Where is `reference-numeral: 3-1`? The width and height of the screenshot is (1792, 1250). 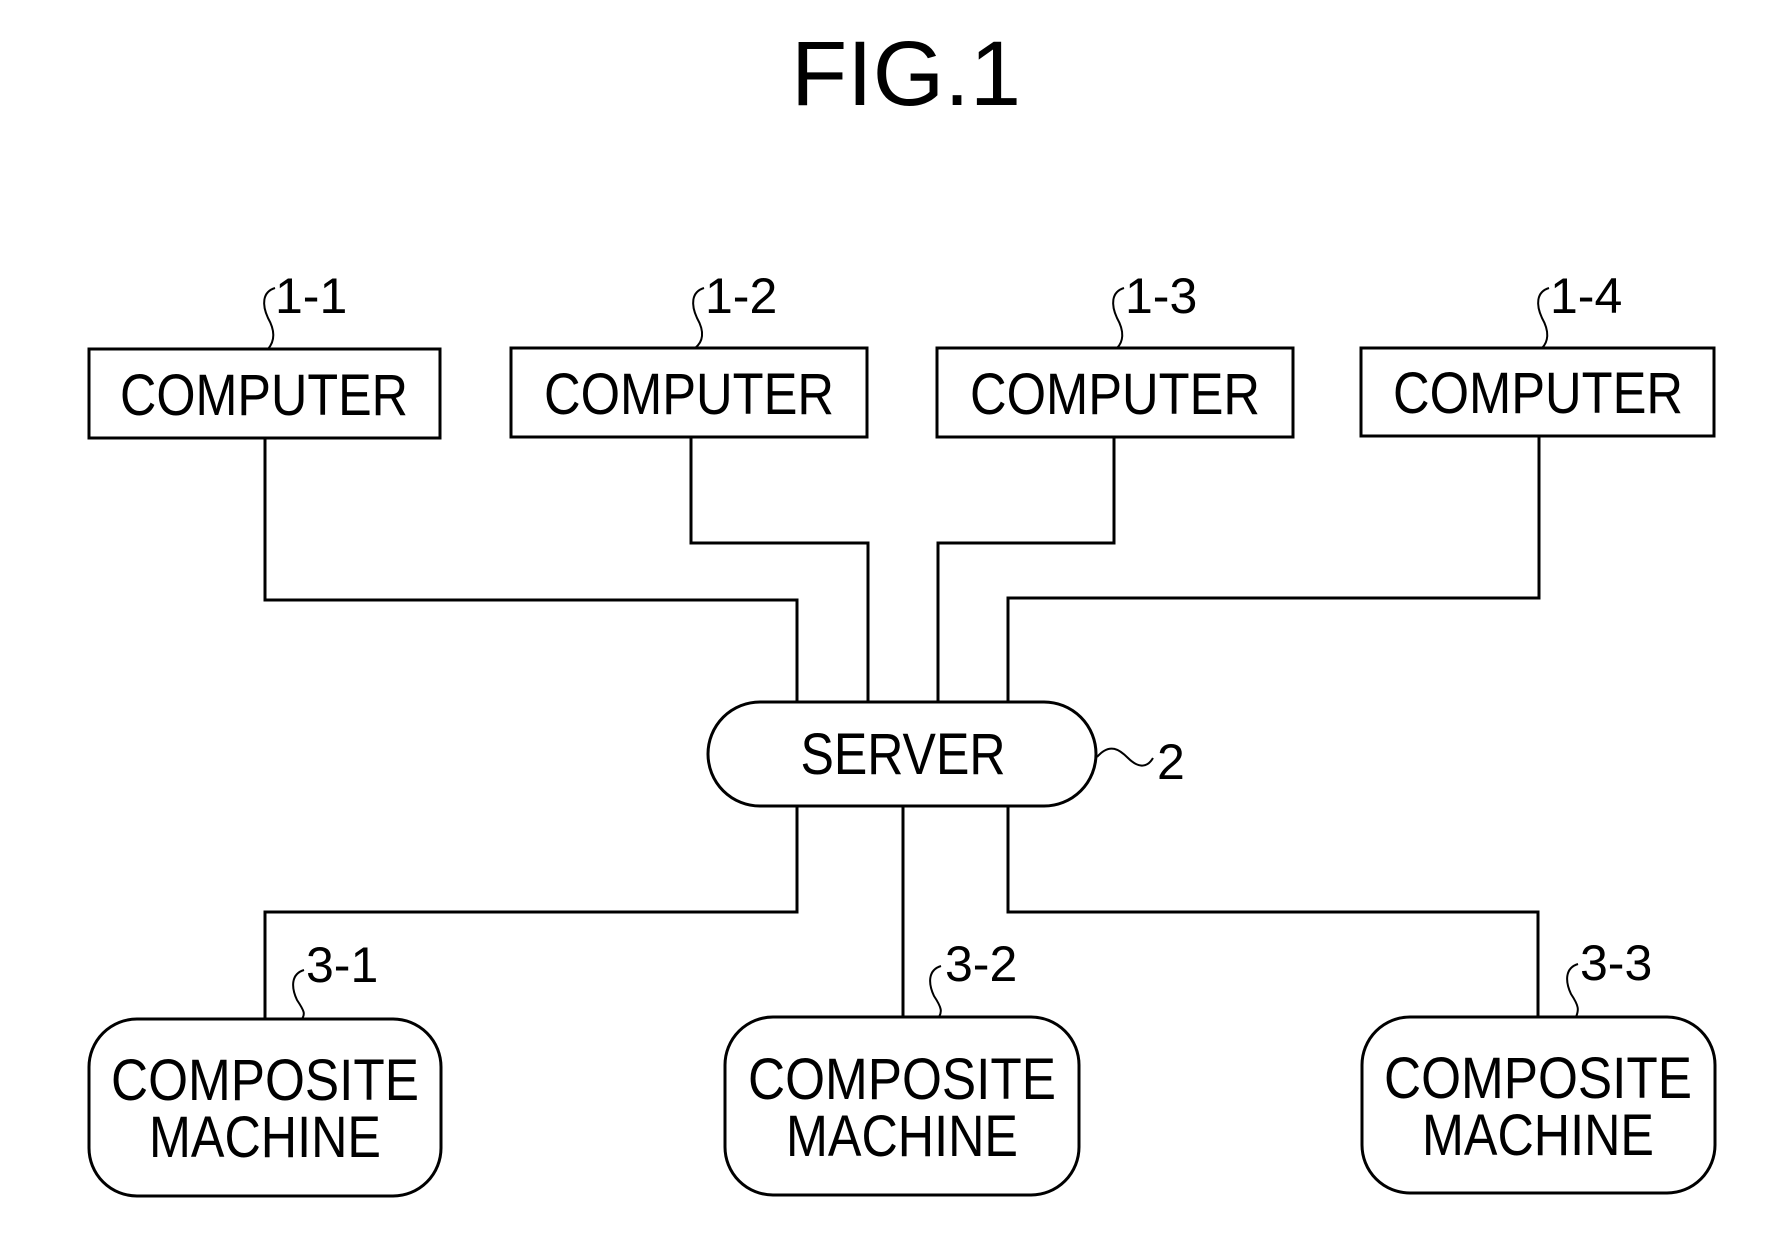 reference-numeral: 3-1 is located at coordinates (342, 965).